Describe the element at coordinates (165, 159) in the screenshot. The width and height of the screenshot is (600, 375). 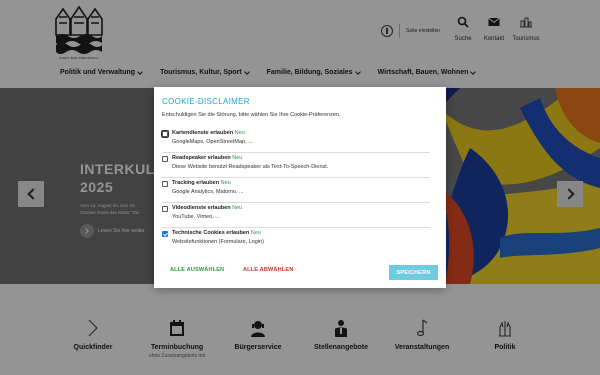
I see `checkbox-readspeaker` at that location.